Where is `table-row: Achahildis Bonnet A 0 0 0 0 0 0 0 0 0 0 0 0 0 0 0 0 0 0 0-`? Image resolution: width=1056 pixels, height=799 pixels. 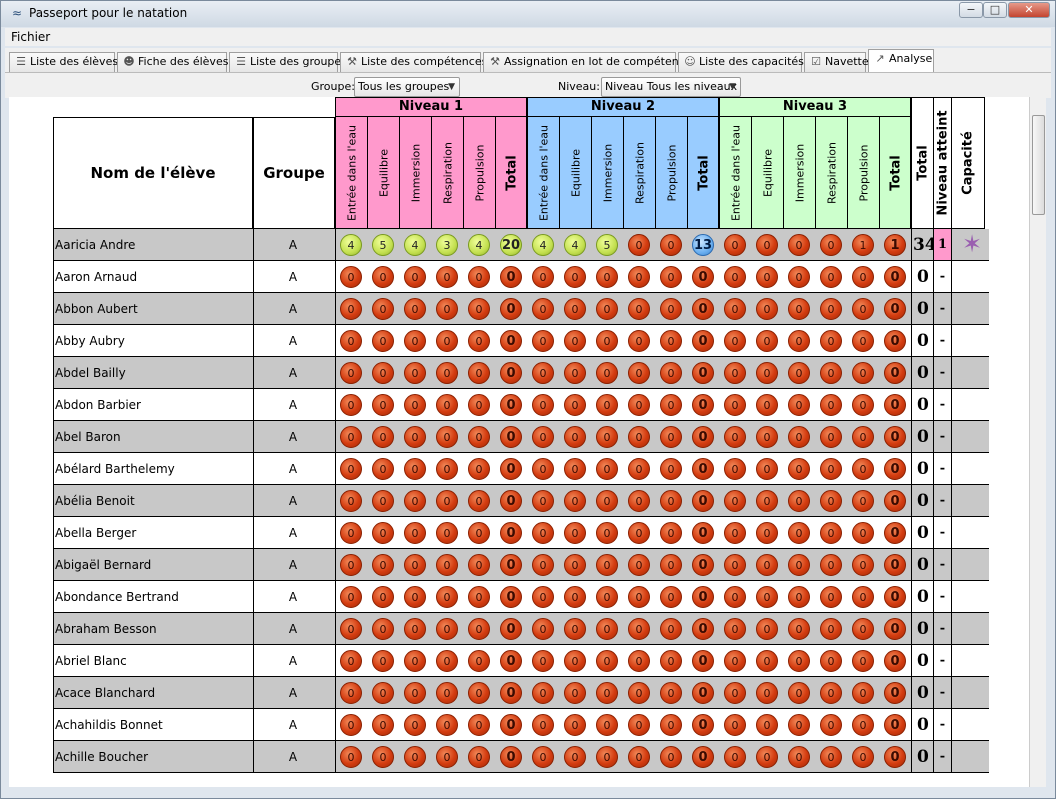
table-row: Achahildis Bonnet A 0 0 0 0 0 0 0 0 0 0 0 0 0 0 0 0 0 0 0- is located at coordinates (521, 725).